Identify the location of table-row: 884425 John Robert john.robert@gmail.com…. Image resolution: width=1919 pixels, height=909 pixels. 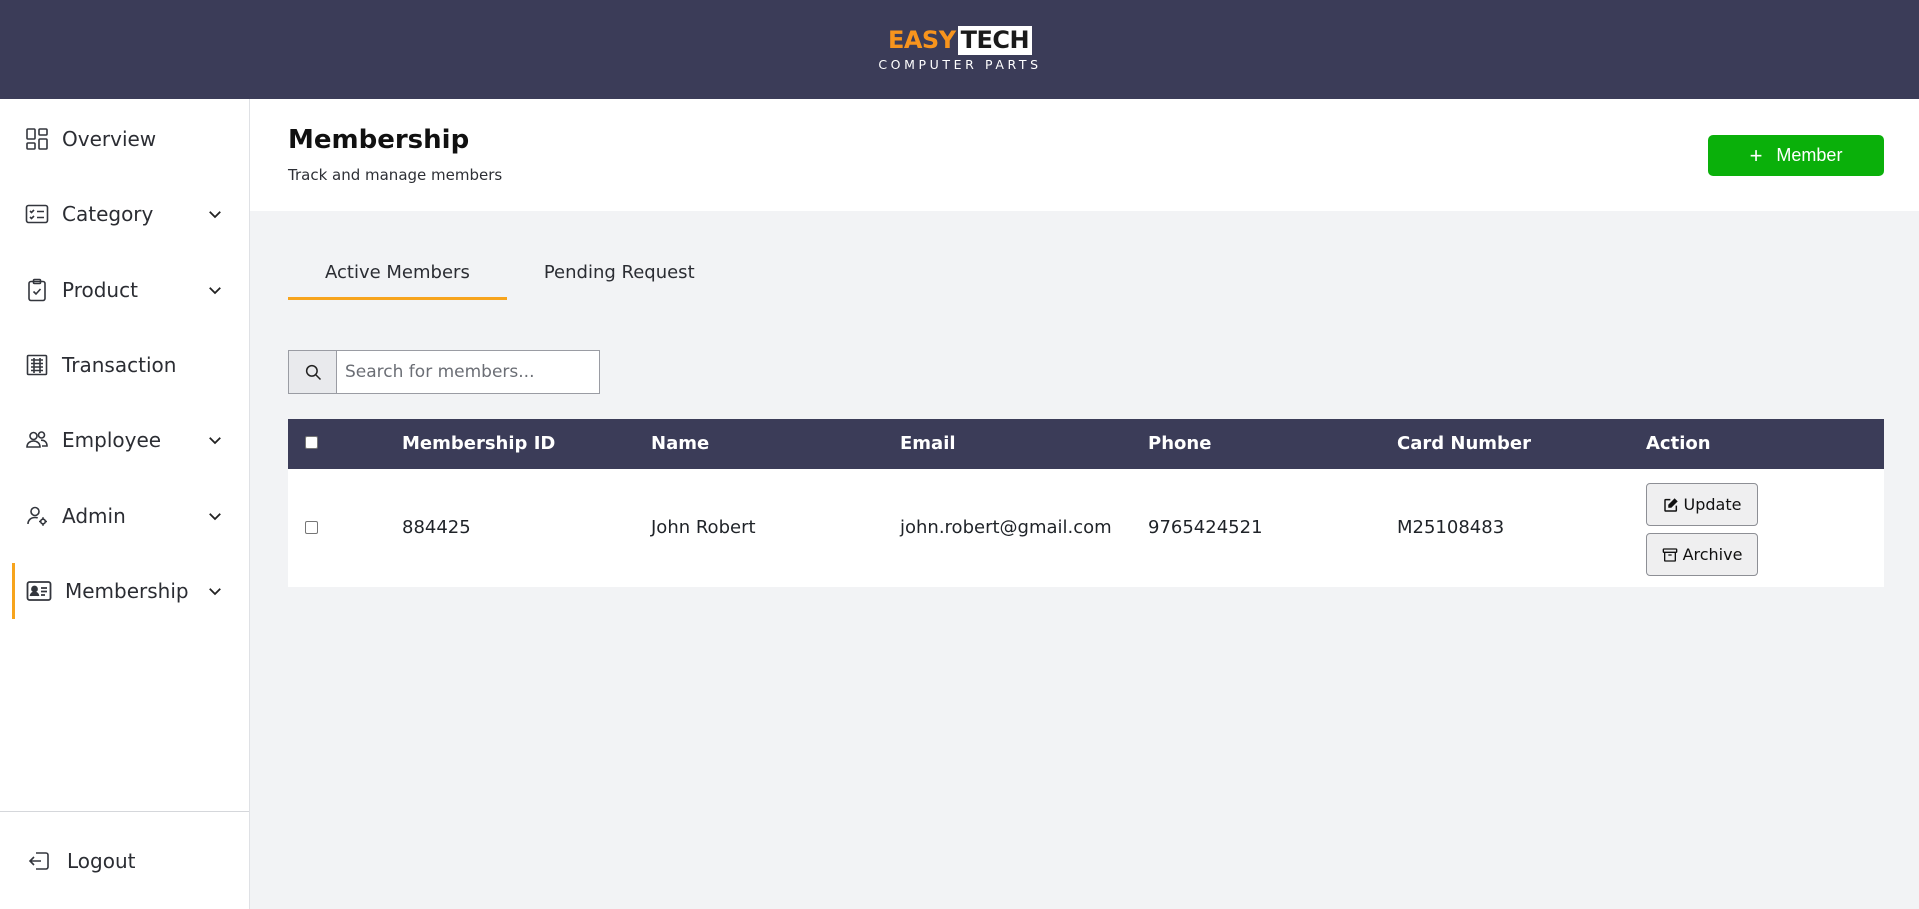
(1086, 528).